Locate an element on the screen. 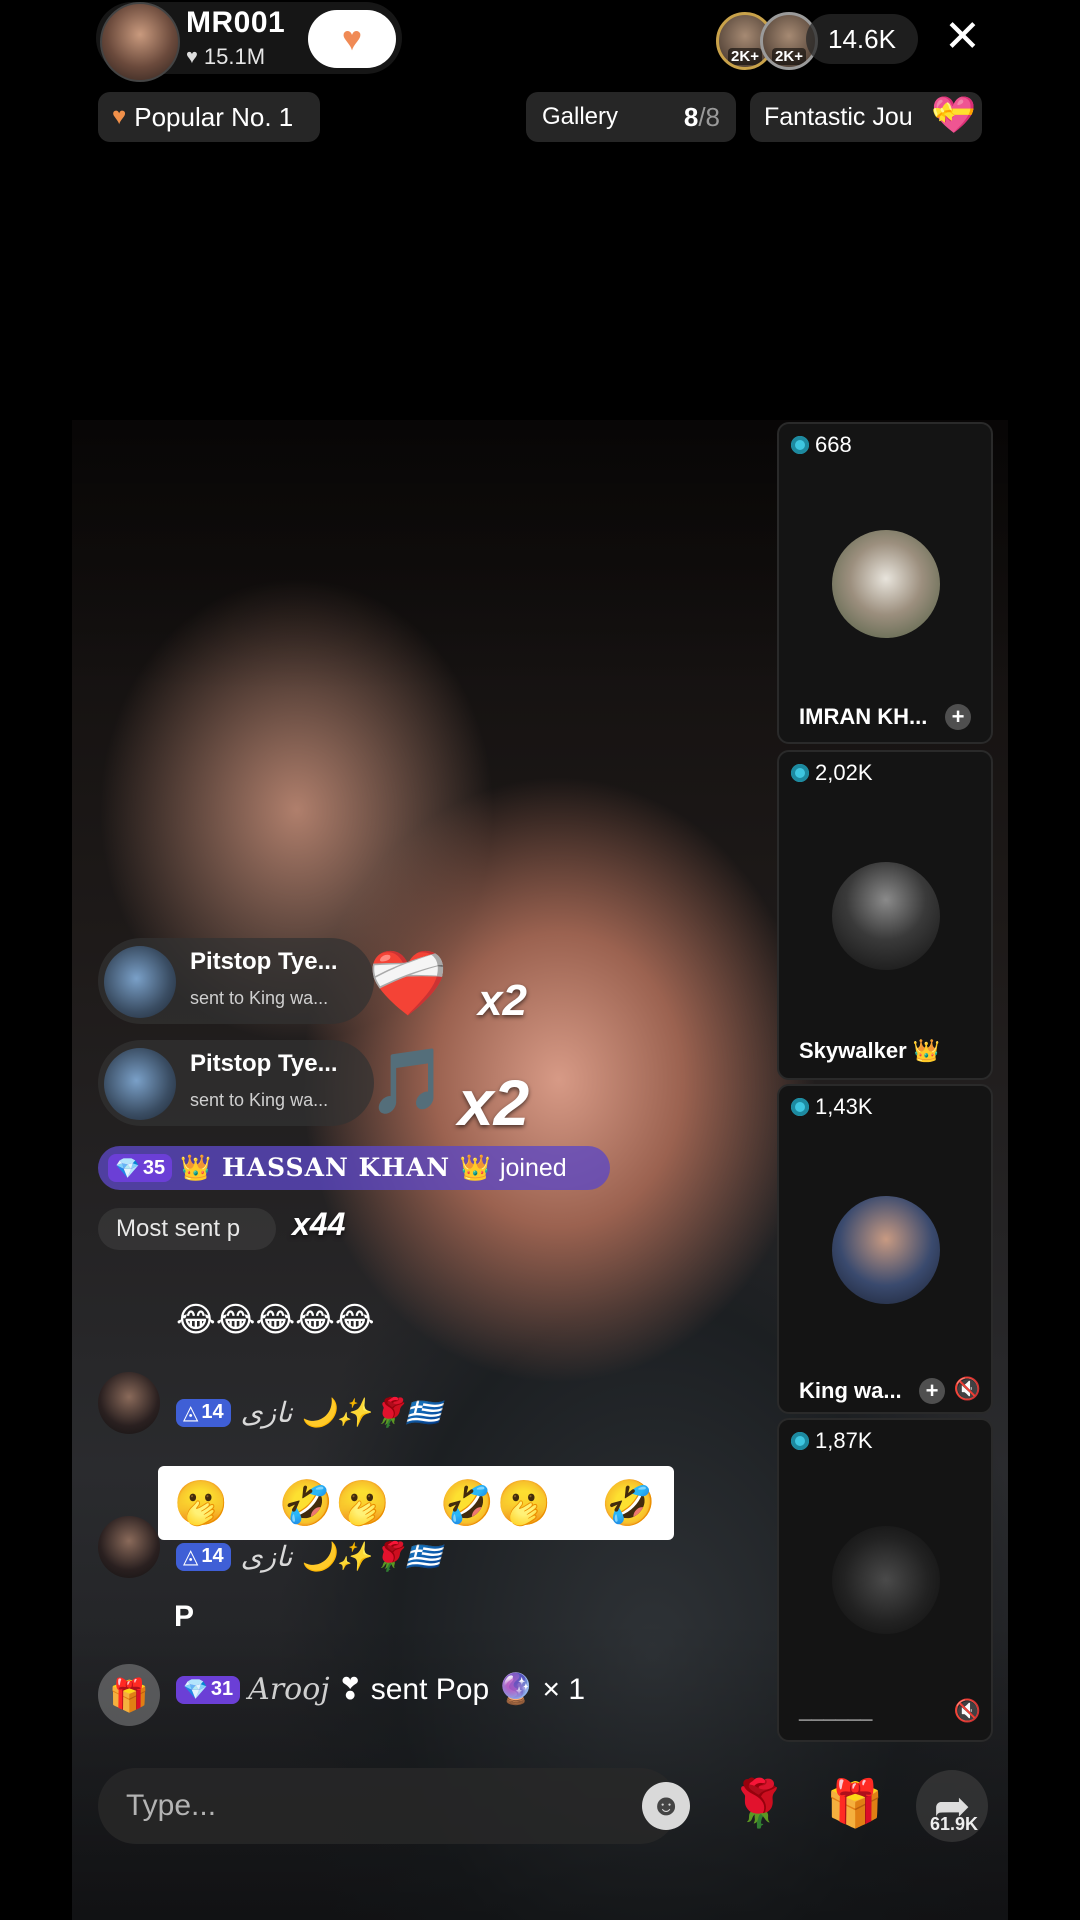 The height and width of the screenshot is (1920, 1080). follow-badge-count: 5 is located at coordinates (369, 50).